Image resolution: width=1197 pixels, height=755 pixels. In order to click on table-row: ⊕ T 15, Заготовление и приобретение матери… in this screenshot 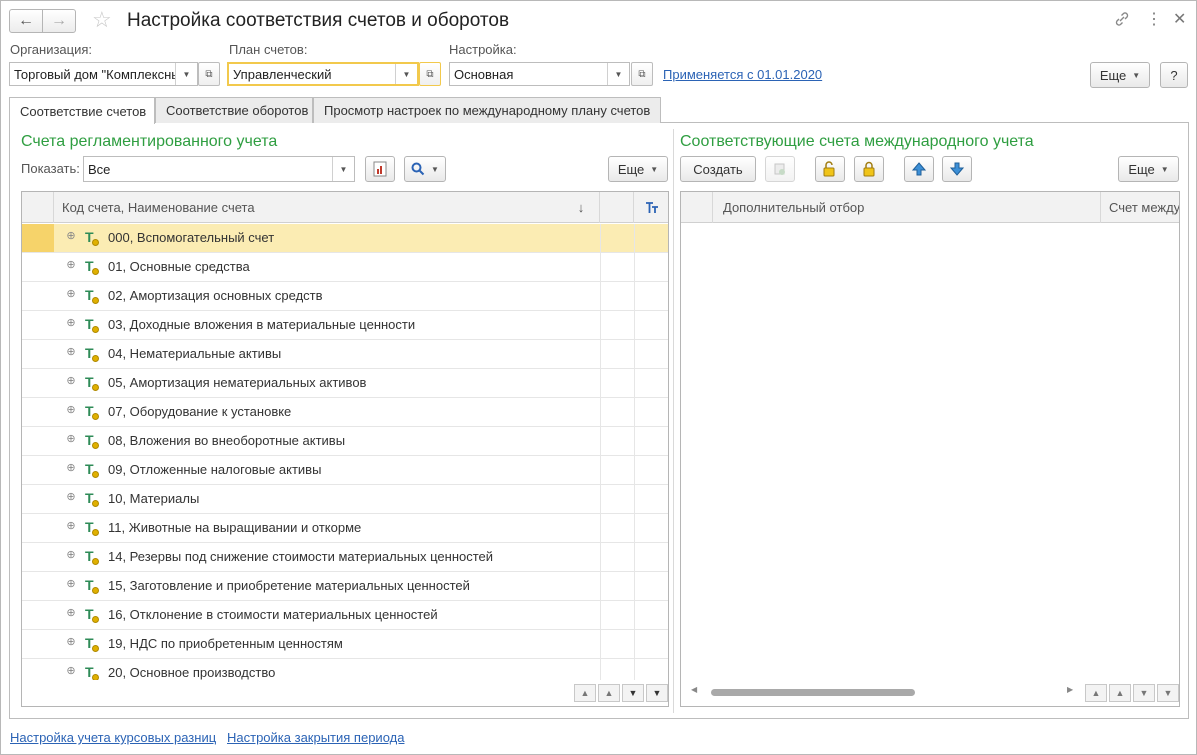, I will do `click(345, 586)`.